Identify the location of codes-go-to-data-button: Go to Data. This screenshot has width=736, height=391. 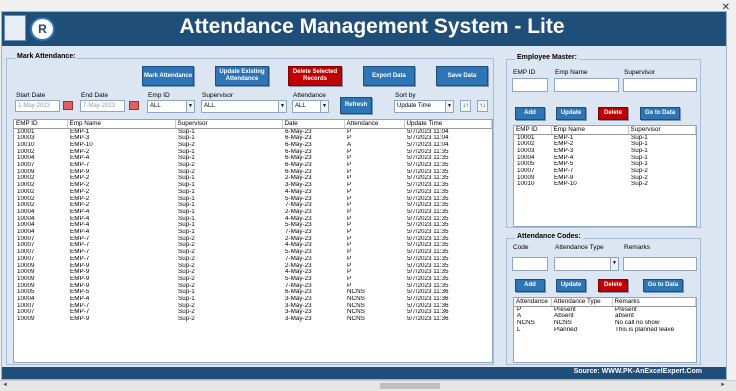
(663, 285).